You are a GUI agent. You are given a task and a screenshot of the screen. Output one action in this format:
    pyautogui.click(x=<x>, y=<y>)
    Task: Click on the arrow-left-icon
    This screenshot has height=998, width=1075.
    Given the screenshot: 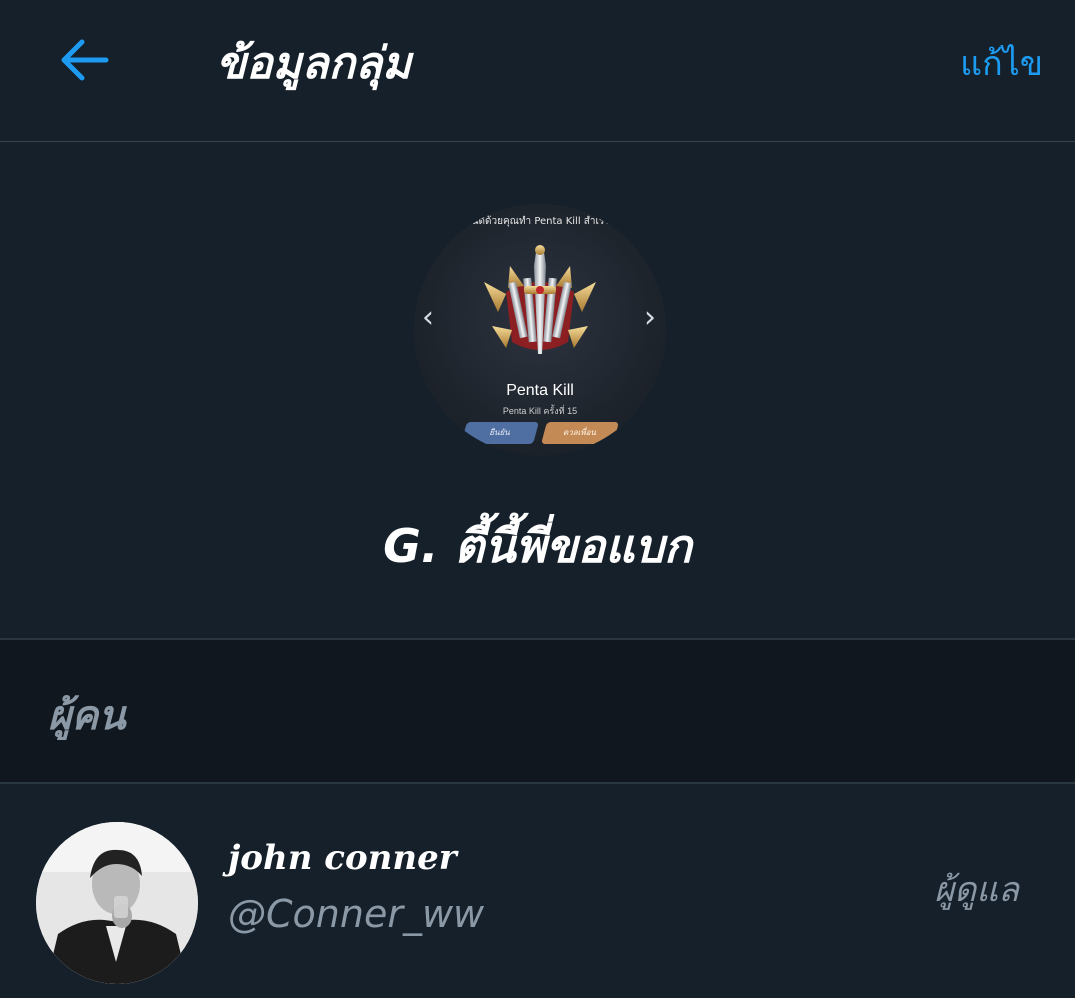 What is the action you would take?
    pyautogui.click(x=85, y=60)
    